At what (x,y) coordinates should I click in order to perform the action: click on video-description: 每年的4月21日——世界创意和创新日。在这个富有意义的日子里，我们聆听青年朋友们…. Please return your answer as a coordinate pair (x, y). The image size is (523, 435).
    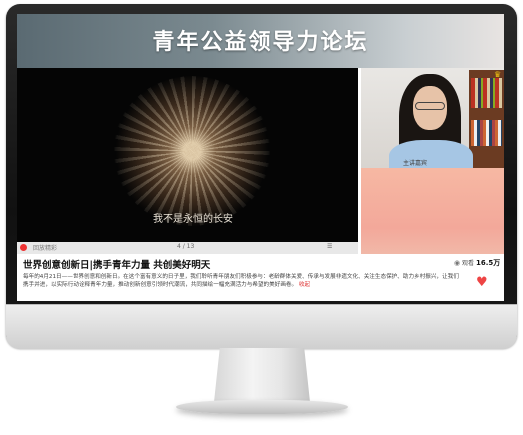
    Looking at the image, I should click on (243, 281).